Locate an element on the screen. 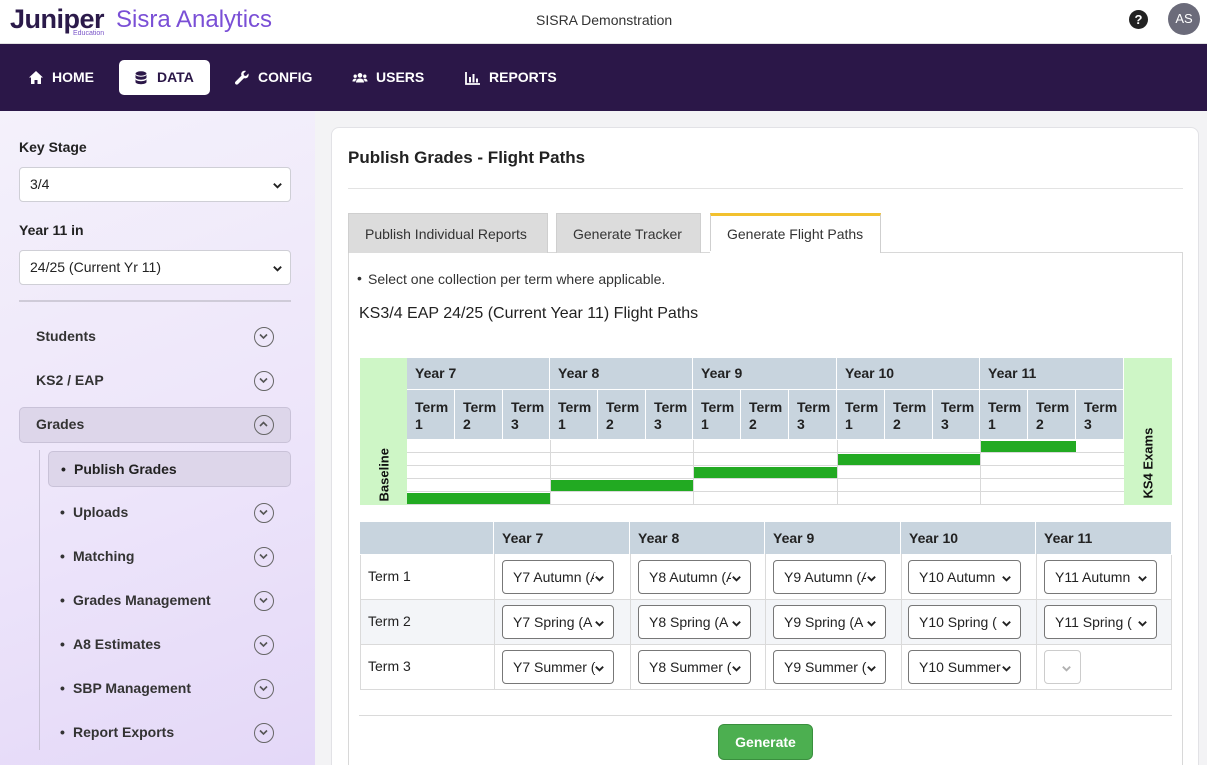 This screenshot has width=1207, height=765. grid-year-header: Year 10 is located at coordinates (908, 373).